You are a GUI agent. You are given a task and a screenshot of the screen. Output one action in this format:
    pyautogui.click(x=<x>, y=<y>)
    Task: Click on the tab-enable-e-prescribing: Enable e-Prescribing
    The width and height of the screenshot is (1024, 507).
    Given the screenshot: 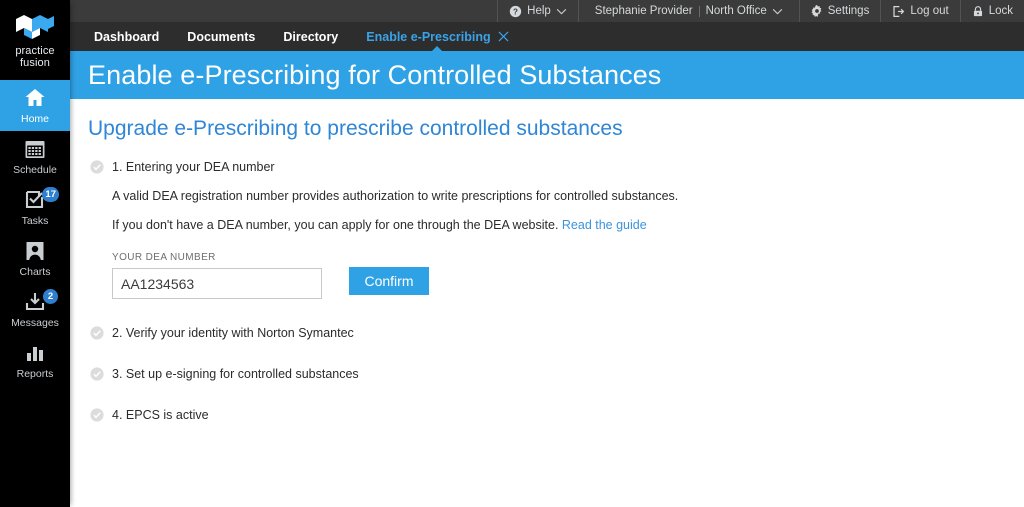 What is the action you would take?
    pyautogui.click(x=437, y=37)
    